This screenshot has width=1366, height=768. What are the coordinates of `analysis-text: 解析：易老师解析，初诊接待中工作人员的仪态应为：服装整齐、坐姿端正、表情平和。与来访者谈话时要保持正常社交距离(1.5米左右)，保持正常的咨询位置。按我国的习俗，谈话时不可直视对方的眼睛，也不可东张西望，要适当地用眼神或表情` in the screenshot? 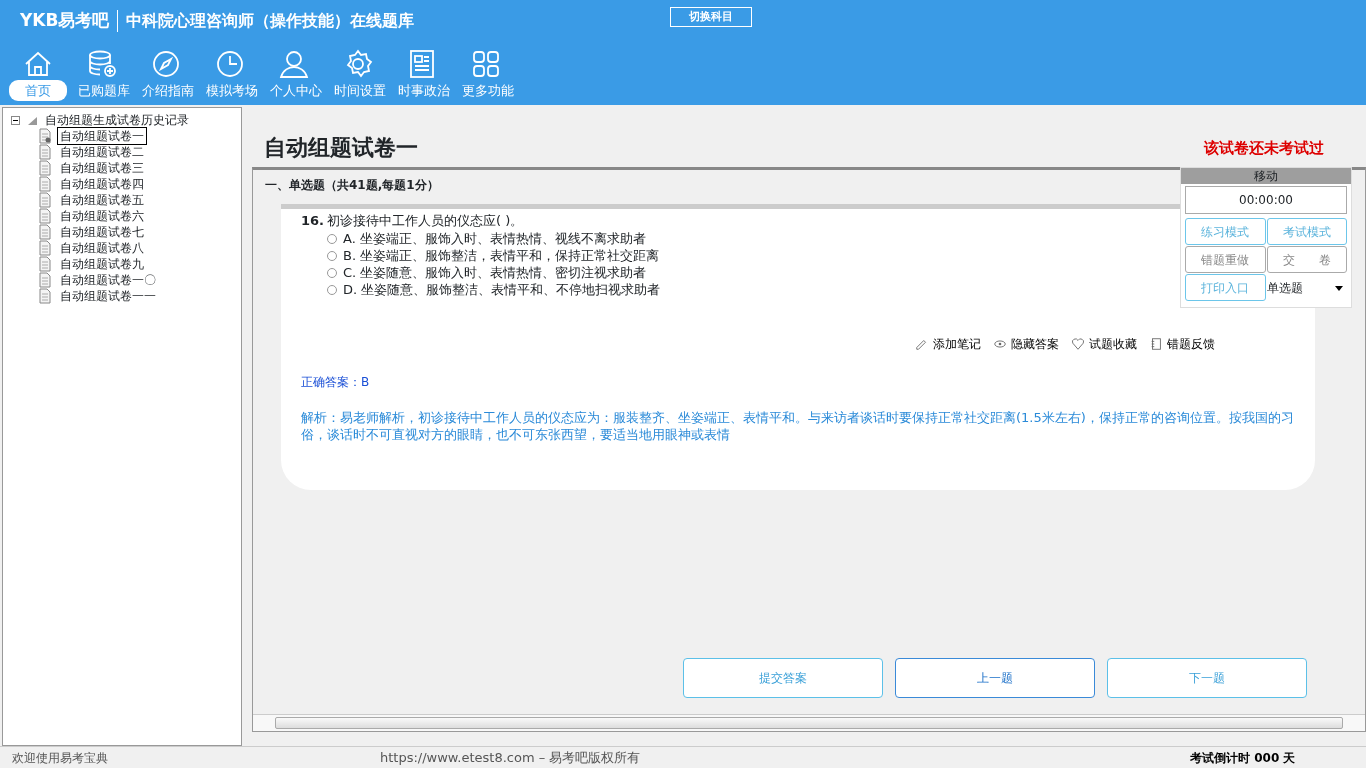 It's located at (798, 425).